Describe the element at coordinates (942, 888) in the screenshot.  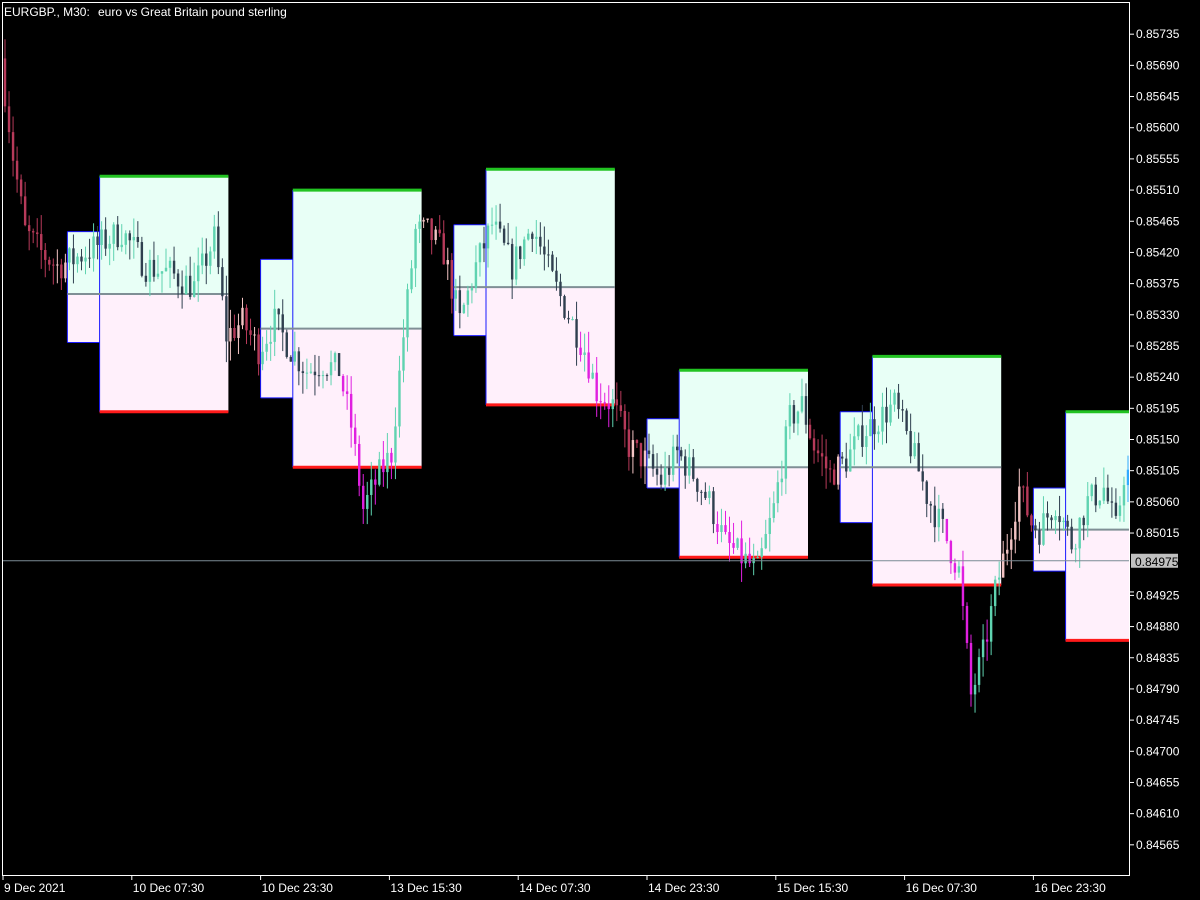
I see `x-axis-label: 16 Dec 07:30` at that location.